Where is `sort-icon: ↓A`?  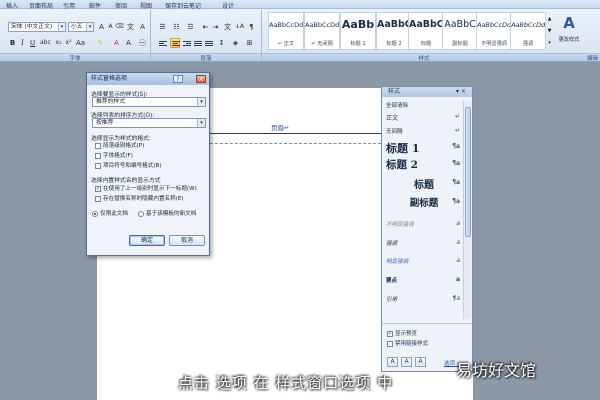 sort-icon: ↓A is located at coordinates (239, 27).